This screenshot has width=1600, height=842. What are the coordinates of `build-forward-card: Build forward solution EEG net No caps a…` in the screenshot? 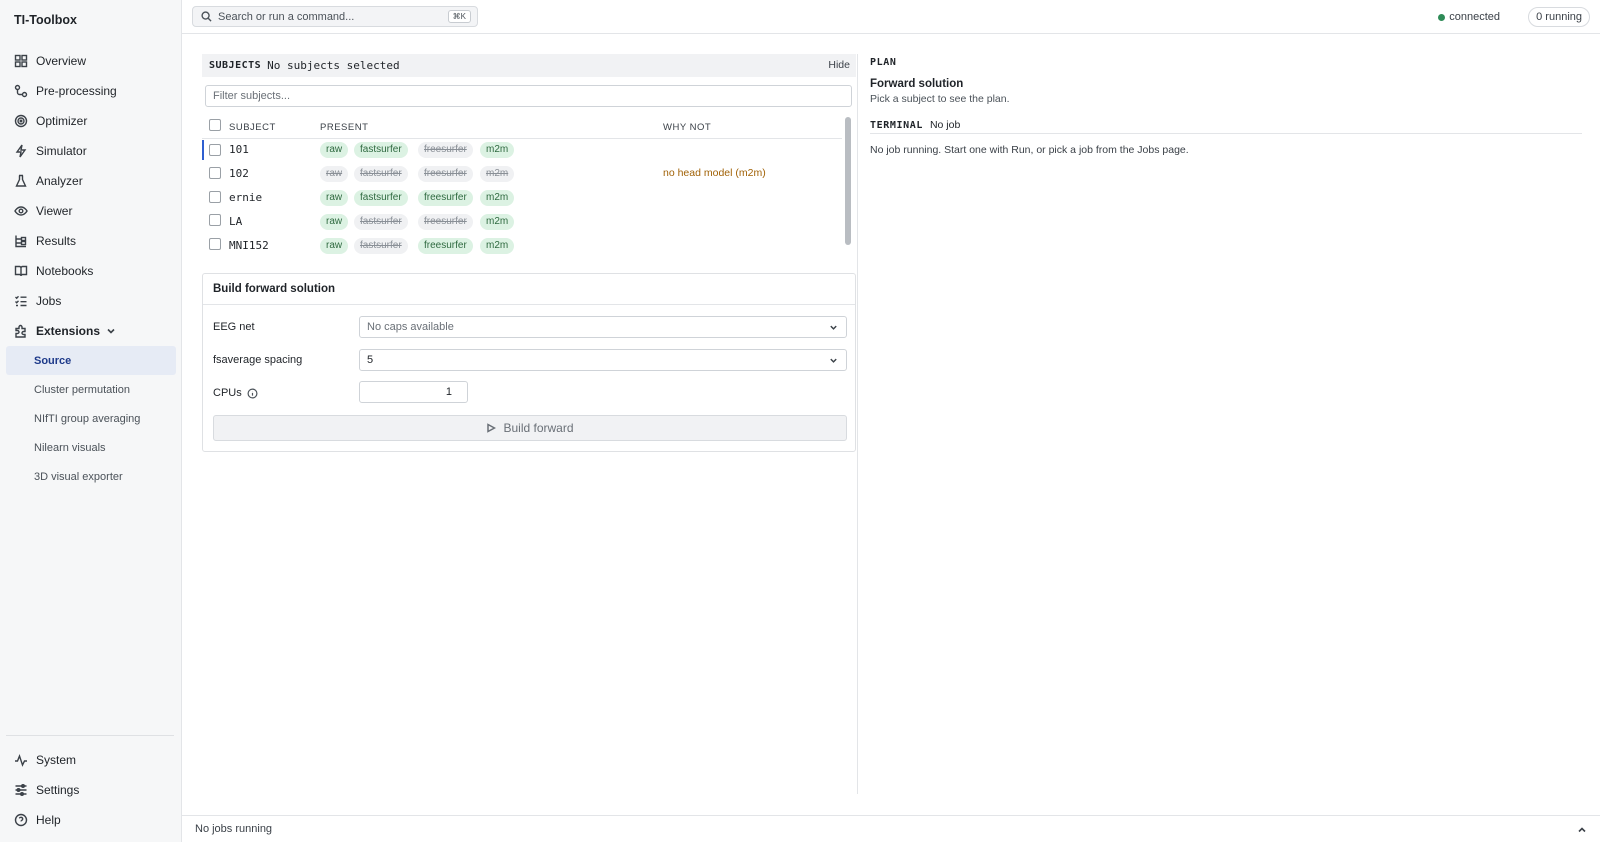 It's located at (529, 362).